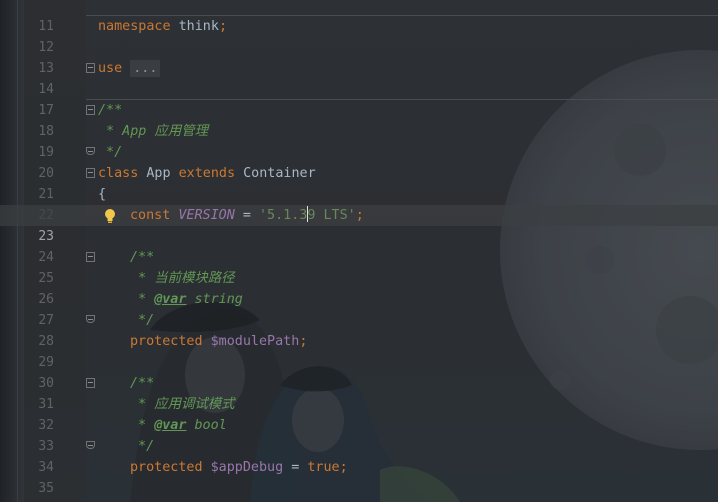  I want to click on class-name: App, so click(158, 173).